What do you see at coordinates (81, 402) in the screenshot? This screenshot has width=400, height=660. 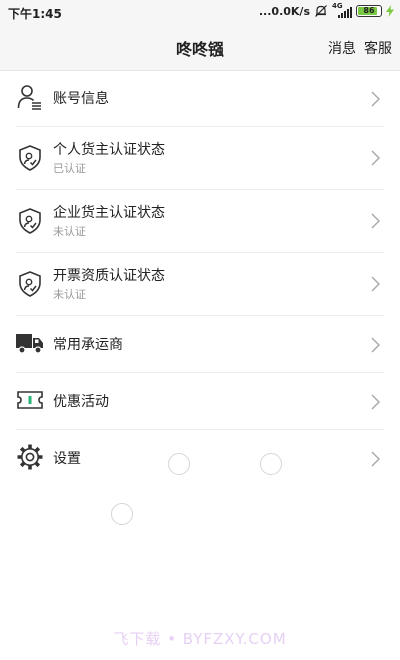 I see `menu-label: 优惠活动` at bounding box center [81, 402].